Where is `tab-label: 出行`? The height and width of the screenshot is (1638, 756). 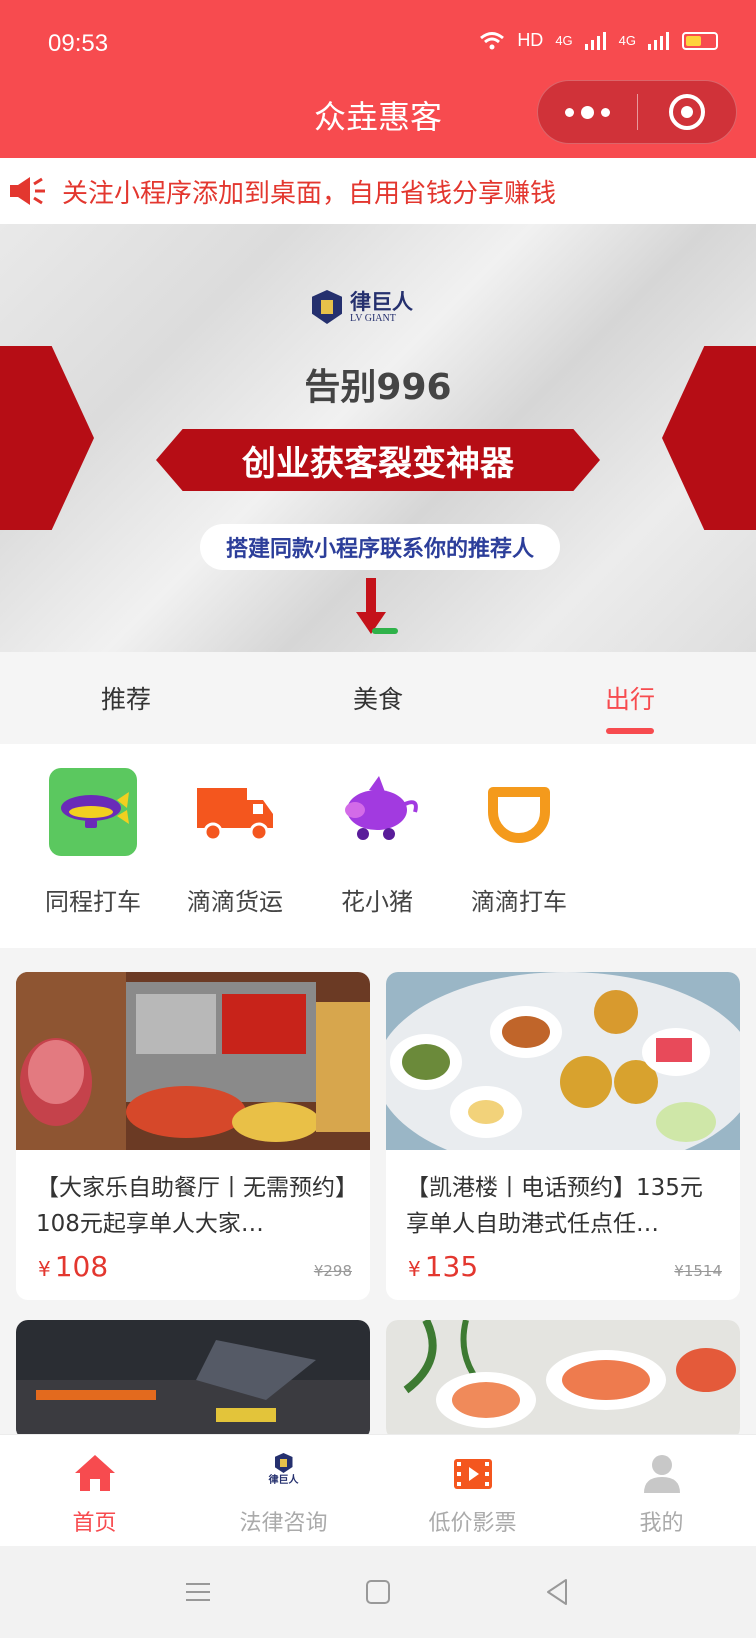 tab-label: 出行 is located at coordinates (629, 699).